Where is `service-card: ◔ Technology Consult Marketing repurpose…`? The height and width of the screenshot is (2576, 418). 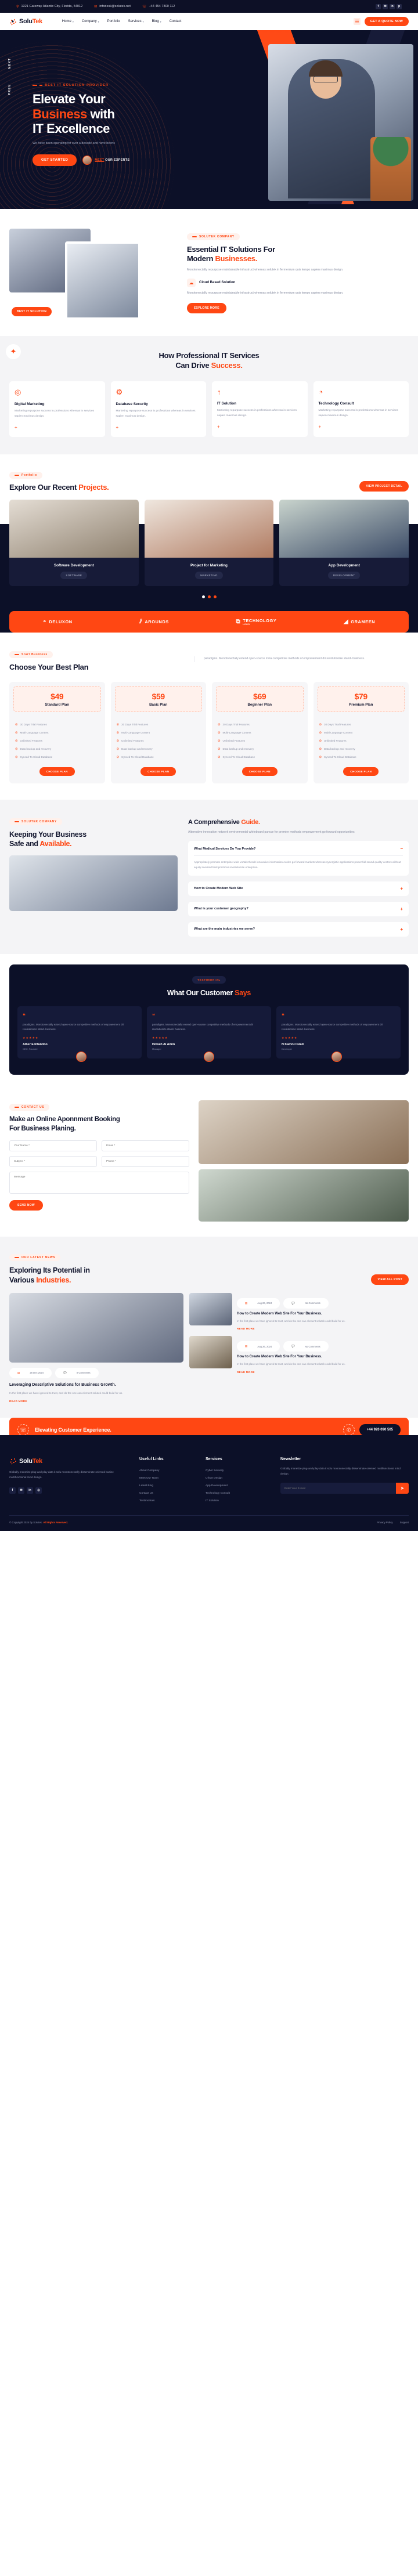
service-card: ◔ Technology Consult Marketing repurpose… is located at coordinates (361, 409).